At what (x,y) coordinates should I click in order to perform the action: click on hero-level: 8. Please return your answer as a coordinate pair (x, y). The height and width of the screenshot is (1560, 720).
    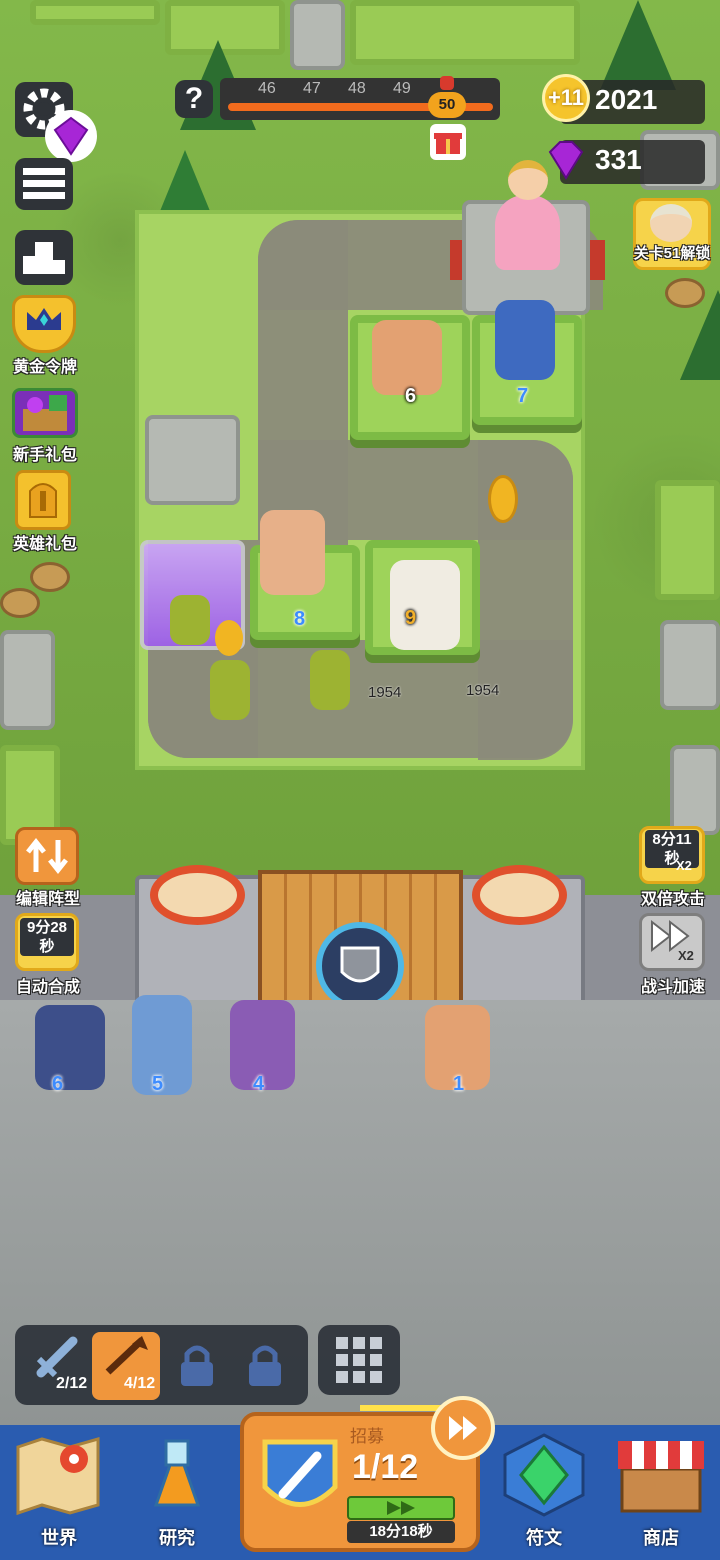
    Looking at the image, I should click on (300, 619).